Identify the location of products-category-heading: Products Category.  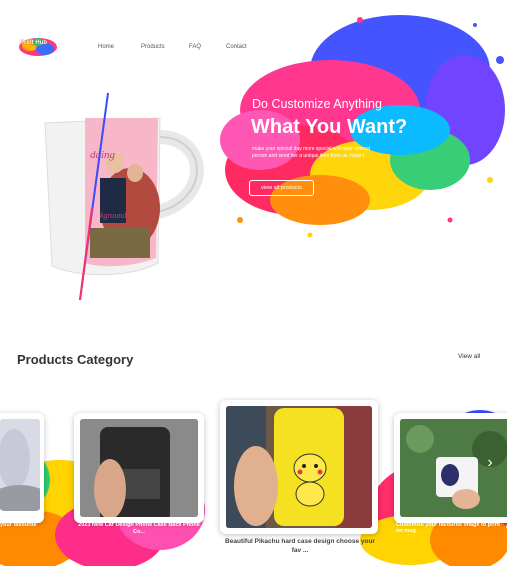
(75, 359).